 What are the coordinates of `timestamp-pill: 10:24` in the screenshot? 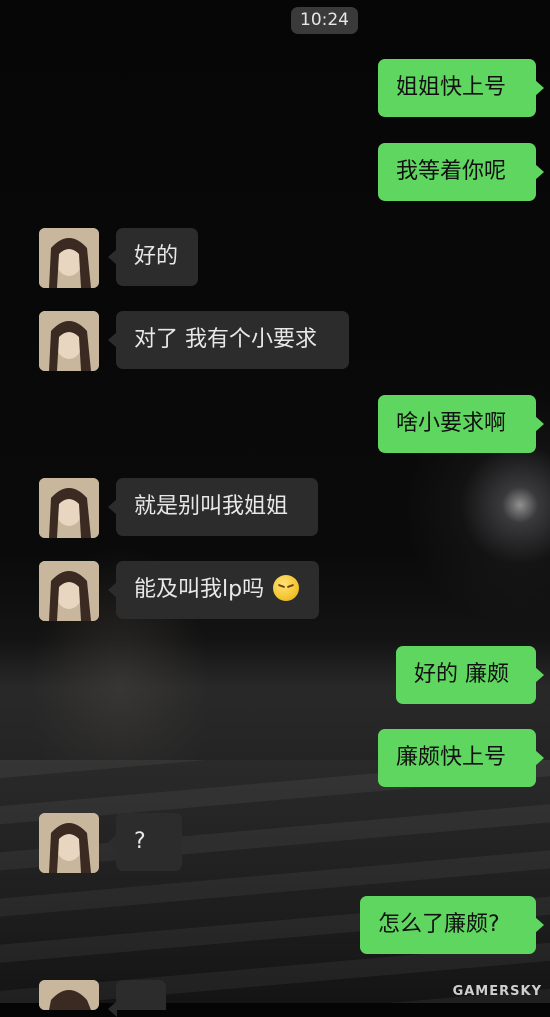 It's located at (324, 20).